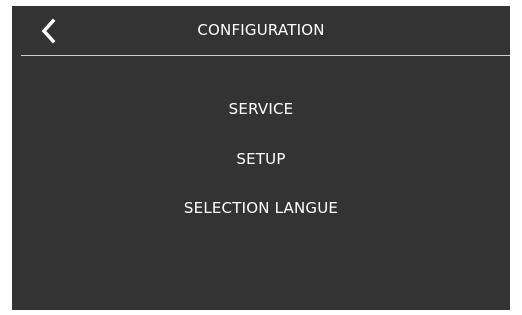 This screenshot has width=522, height=315. What do you see at coordinates (261, 208) in the screenshot?
I see `menu-item-language-selection: SELECTION LANGUE` at bounding box center [261, 208].